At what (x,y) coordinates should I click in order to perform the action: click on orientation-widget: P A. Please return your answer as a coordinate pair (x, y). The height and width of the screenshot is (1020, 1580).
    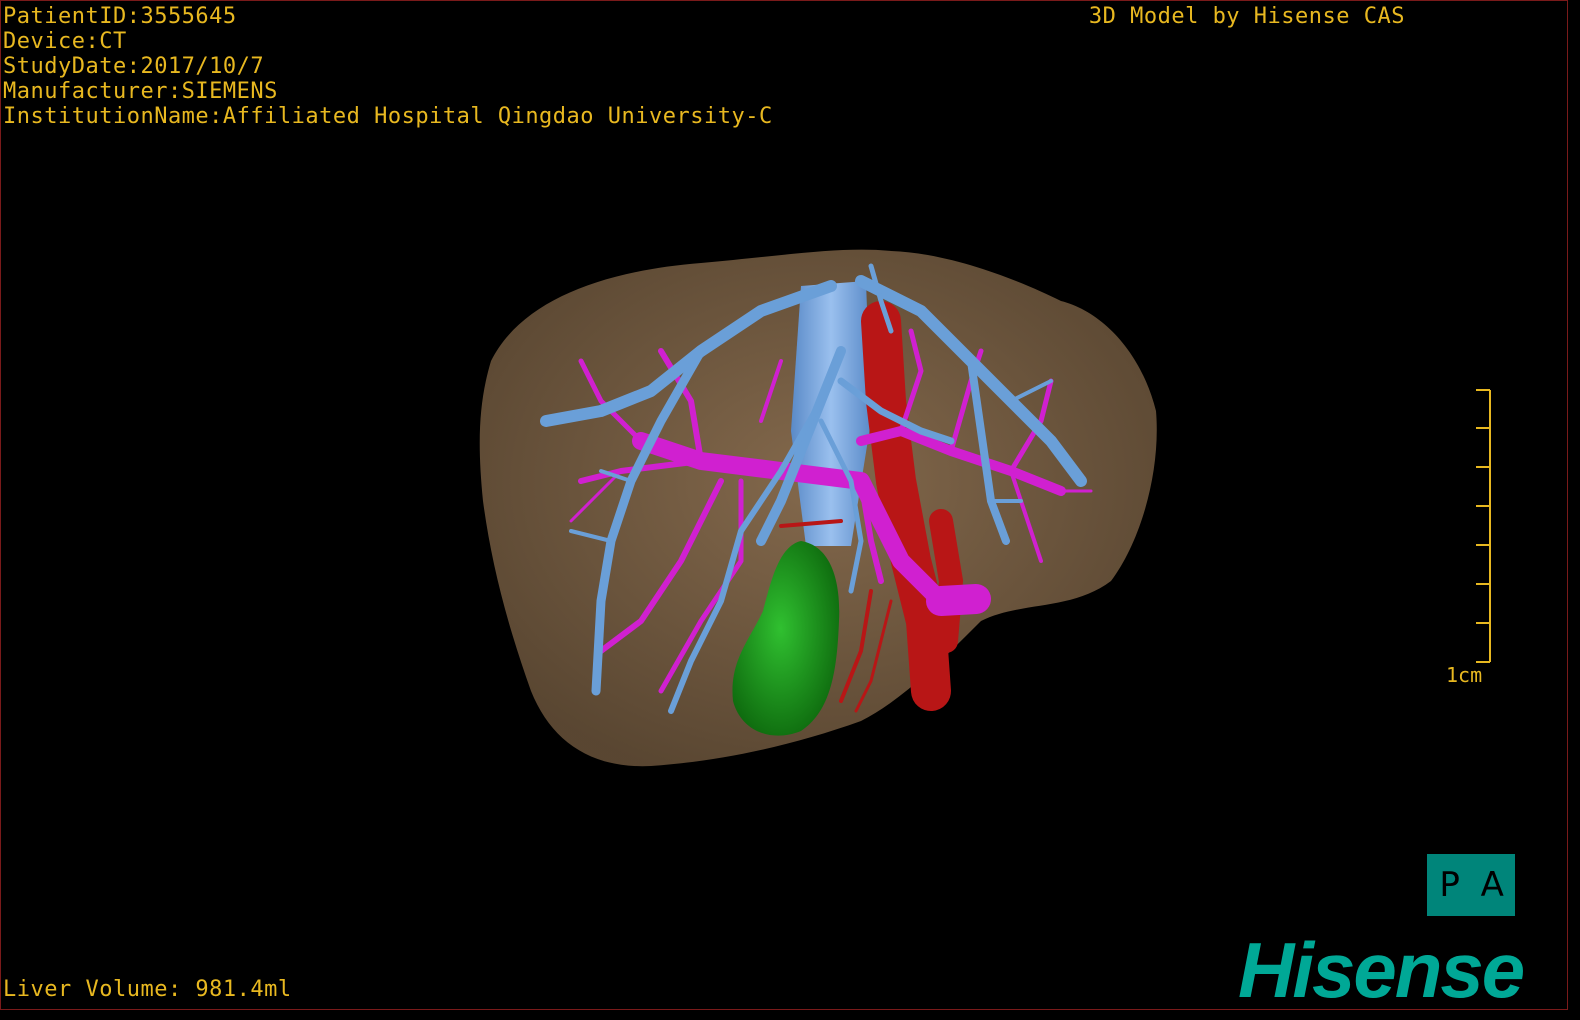
    Looking at the image, I should click on (1471, 885).